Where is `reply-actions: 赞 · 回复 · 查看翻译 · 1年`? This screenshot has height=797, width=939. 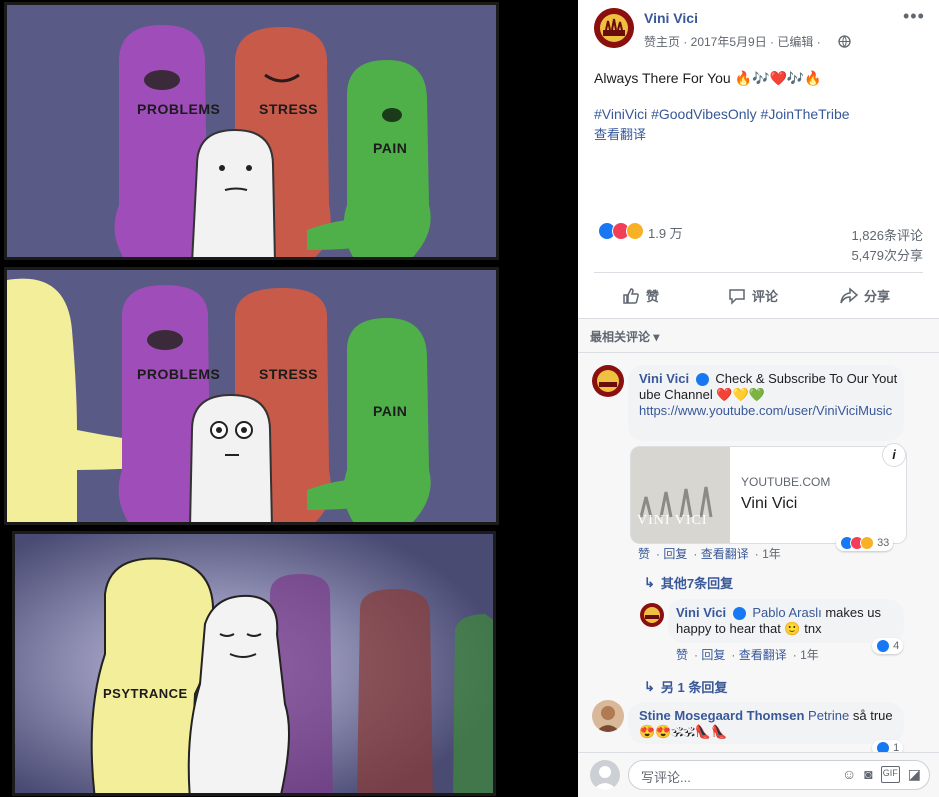
reply-actions: 赞 · 回复 · 查看翻译 · 1年 is located at coordinates (747, 655).